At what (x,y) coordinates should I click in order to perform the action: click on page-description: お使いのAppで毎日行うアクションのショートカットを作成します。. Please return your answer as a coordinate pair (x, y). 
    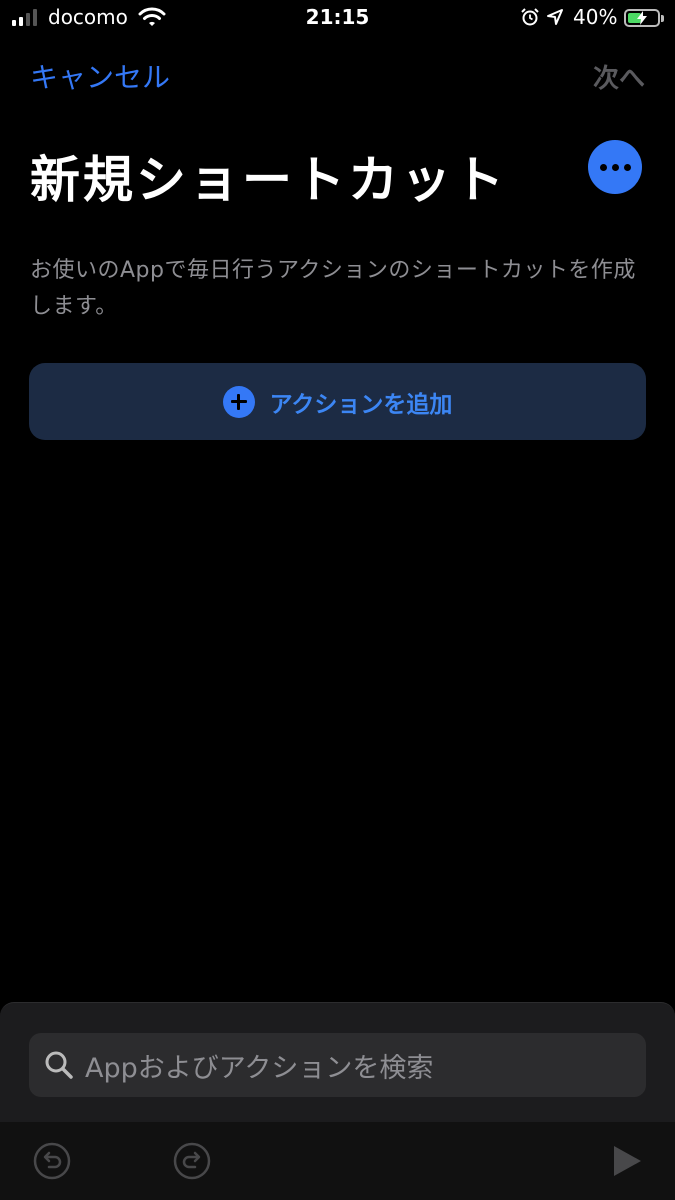
    Looking at the image, I should click on (333, 288).